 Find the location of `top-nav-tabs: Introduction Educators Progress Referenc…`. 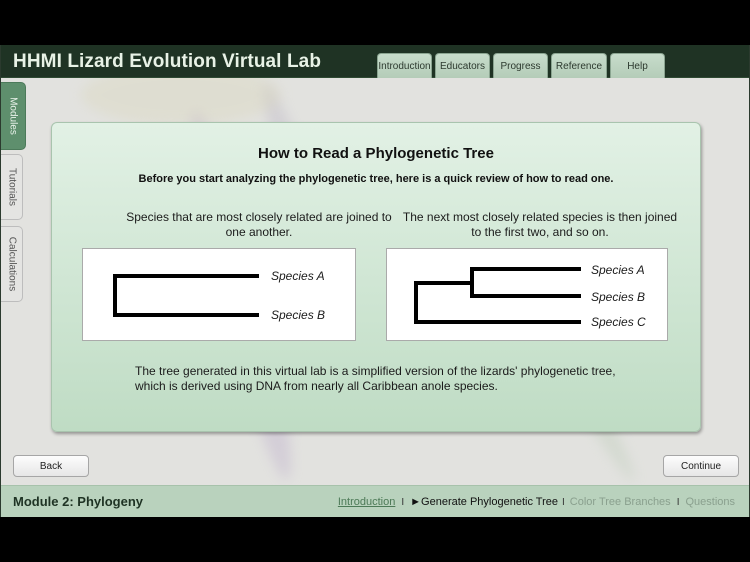

top-nav-tabs: Introduction Educators Progress Referenc… is located at coordinates (521, 65).